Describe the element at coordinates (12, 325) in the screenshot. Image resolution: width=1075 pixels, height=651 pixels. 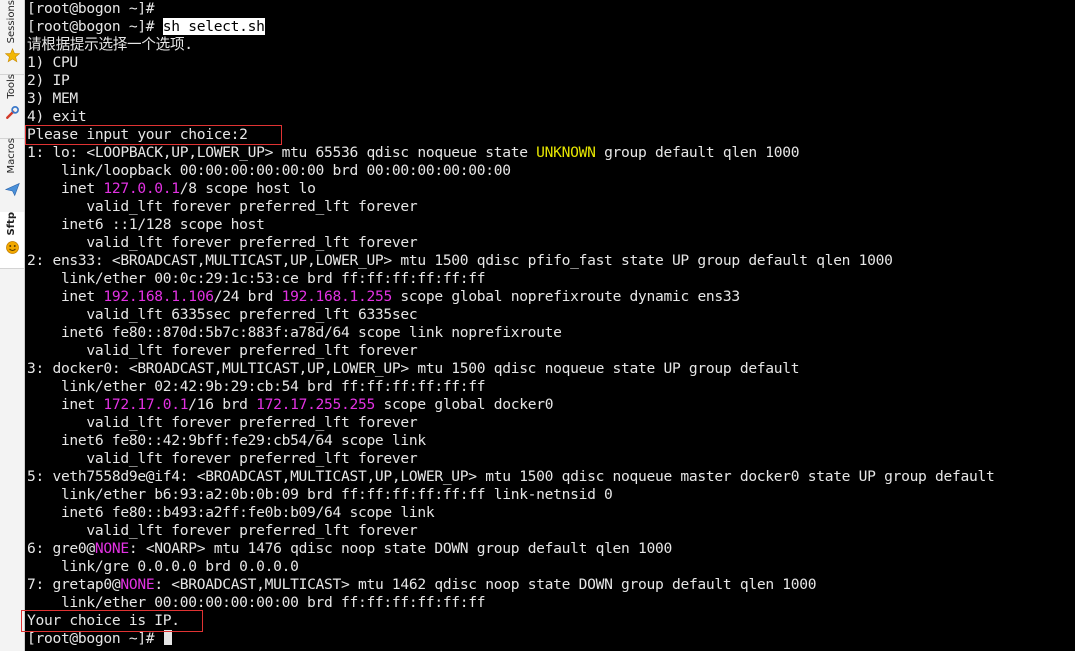
I see `side-tab-bar: Sessions Tools Macros Sftp` at that location.